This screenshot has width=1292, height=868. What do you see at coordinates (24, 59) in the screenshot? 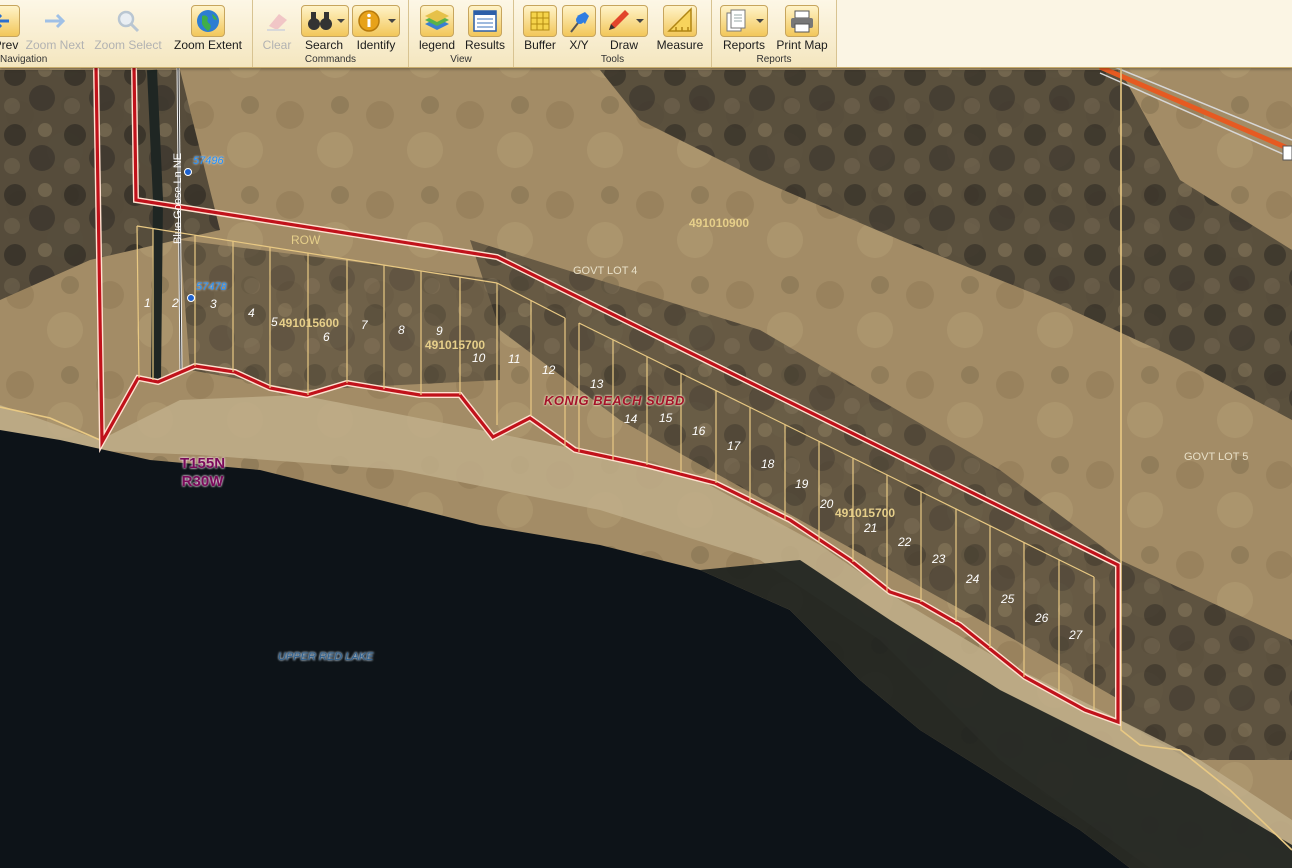
I see `navigation-group-title: Navigation` at bounding box center [24, 59].